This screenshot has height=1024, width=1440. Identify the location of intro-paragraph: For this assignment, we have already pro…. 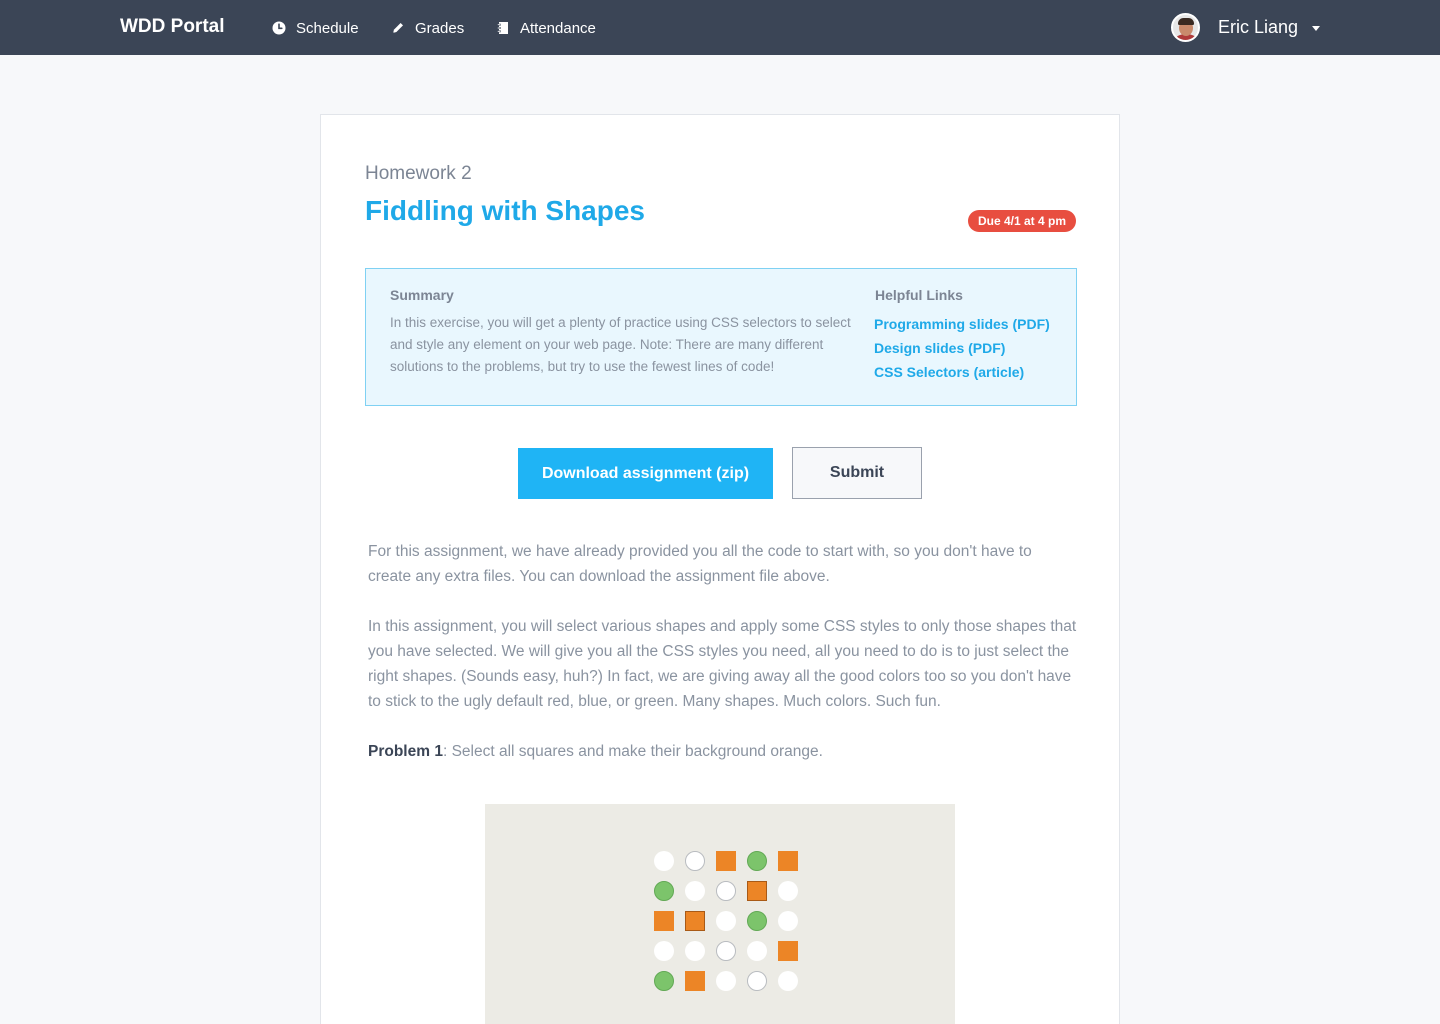
(700, 564).